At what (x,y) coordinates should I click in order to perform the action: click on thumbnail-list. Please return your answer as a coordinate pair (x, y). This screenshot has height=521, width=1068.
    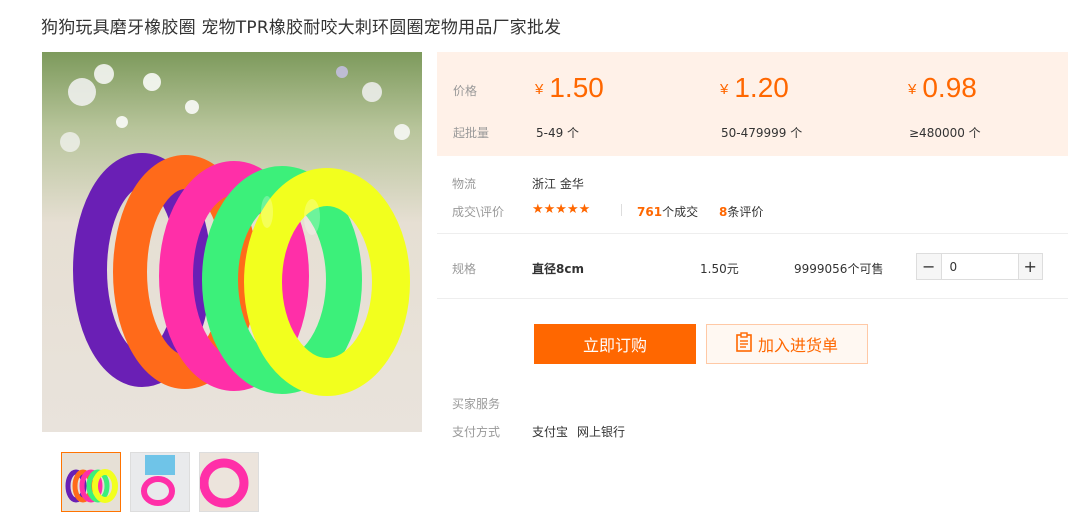
    Looking at the image, I should click on (160, 482).